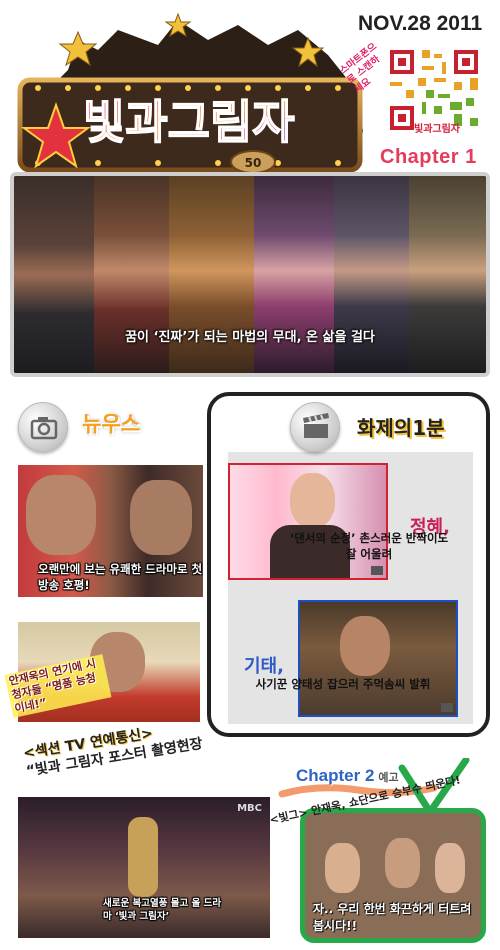 The height and width of the screenshot is (950, 500). I want to click on chapter2-caption: 자.. 우리 한번 화끈하게 터트려 봅시다!!, so click(392, 917).